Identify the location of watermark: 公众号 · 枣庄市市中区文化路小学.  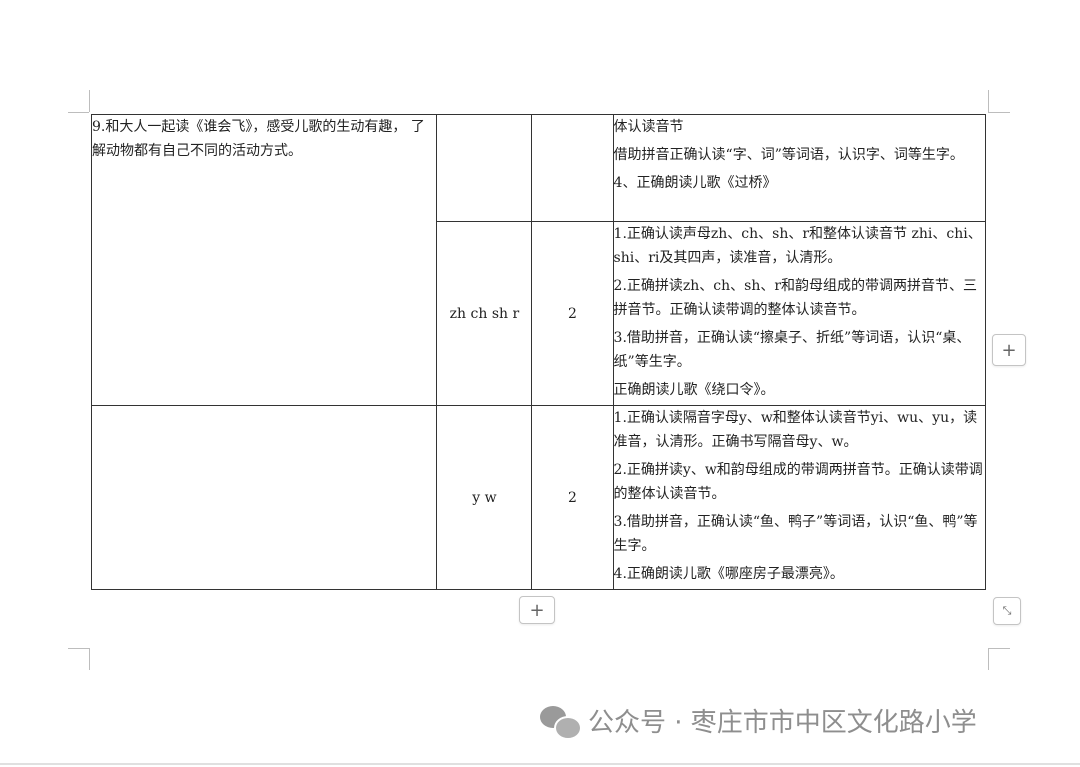
(758, 721).